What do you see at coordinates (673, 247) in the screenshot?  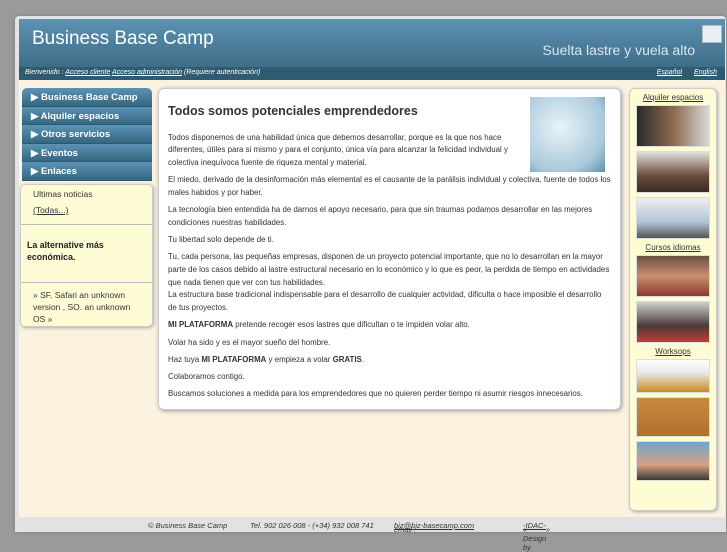 I see `cursos-idiomas-link: Cursos idiomas` at bounding box center [673, 247].